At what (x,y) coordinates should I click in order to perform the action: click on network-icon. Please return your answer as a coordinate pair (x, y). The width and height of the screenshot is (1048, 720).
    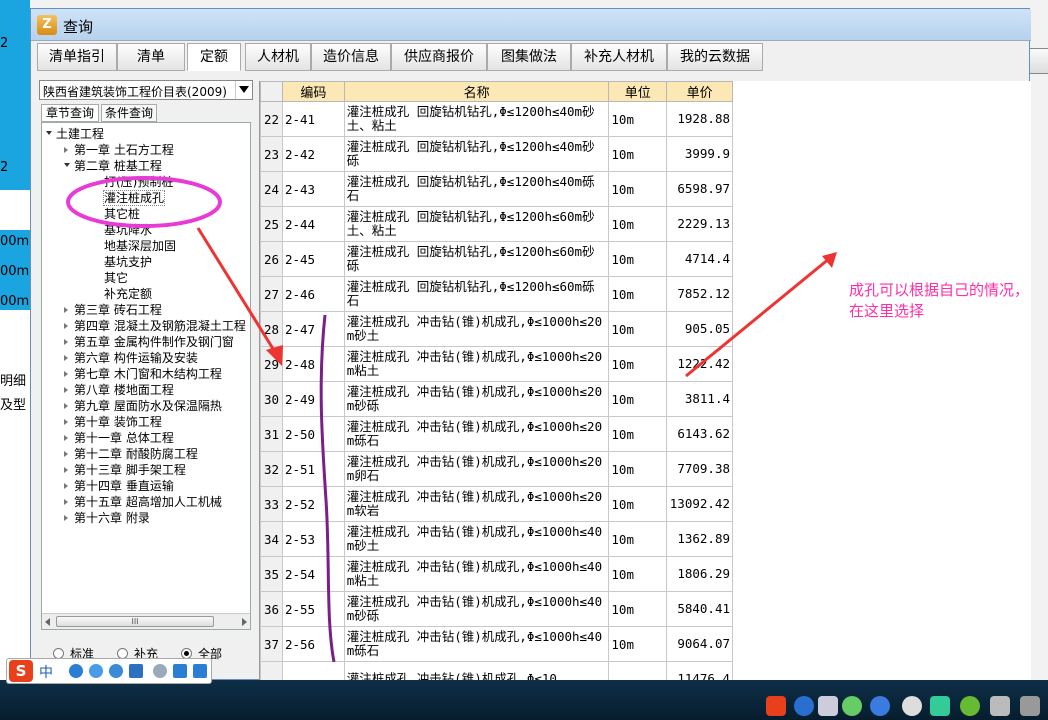
    Looking at the image, I should click on (1000, 706).